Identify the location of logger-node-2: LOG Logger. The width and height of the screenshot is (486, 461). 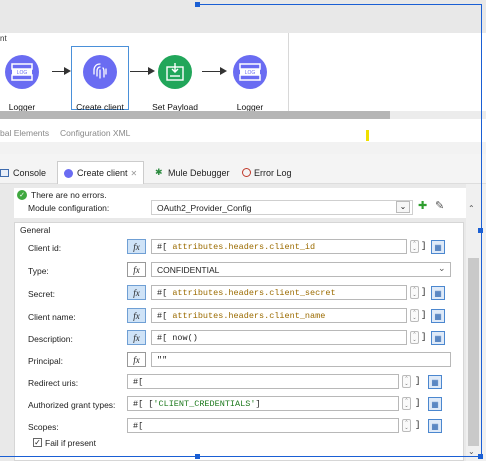
(250, 81).